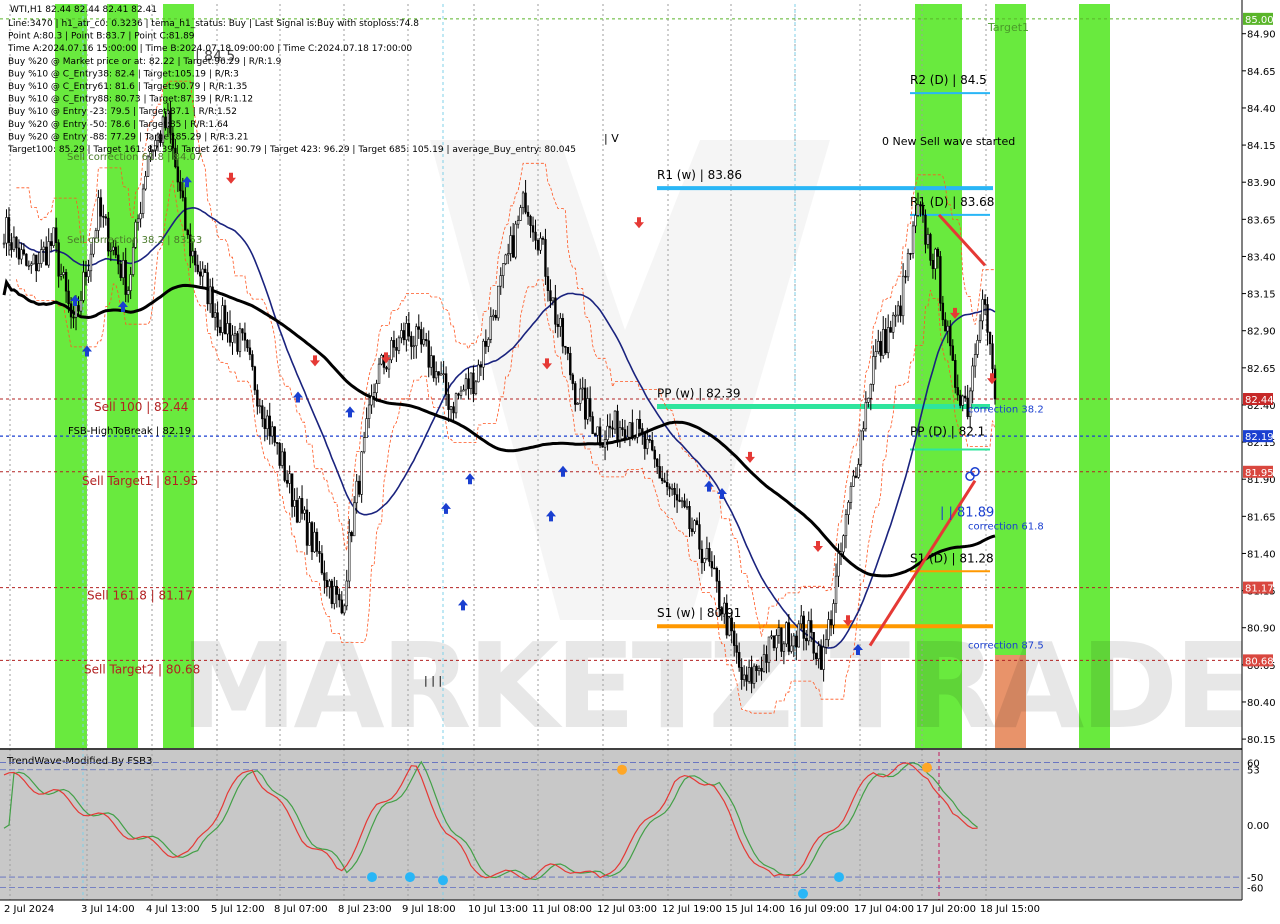 This screenshot has width=1280, height=924. What do you see at coordinates (1255, 888) in the screenshot?
I see `osc-tick-label: -60` at bounding box center [1255, 888].